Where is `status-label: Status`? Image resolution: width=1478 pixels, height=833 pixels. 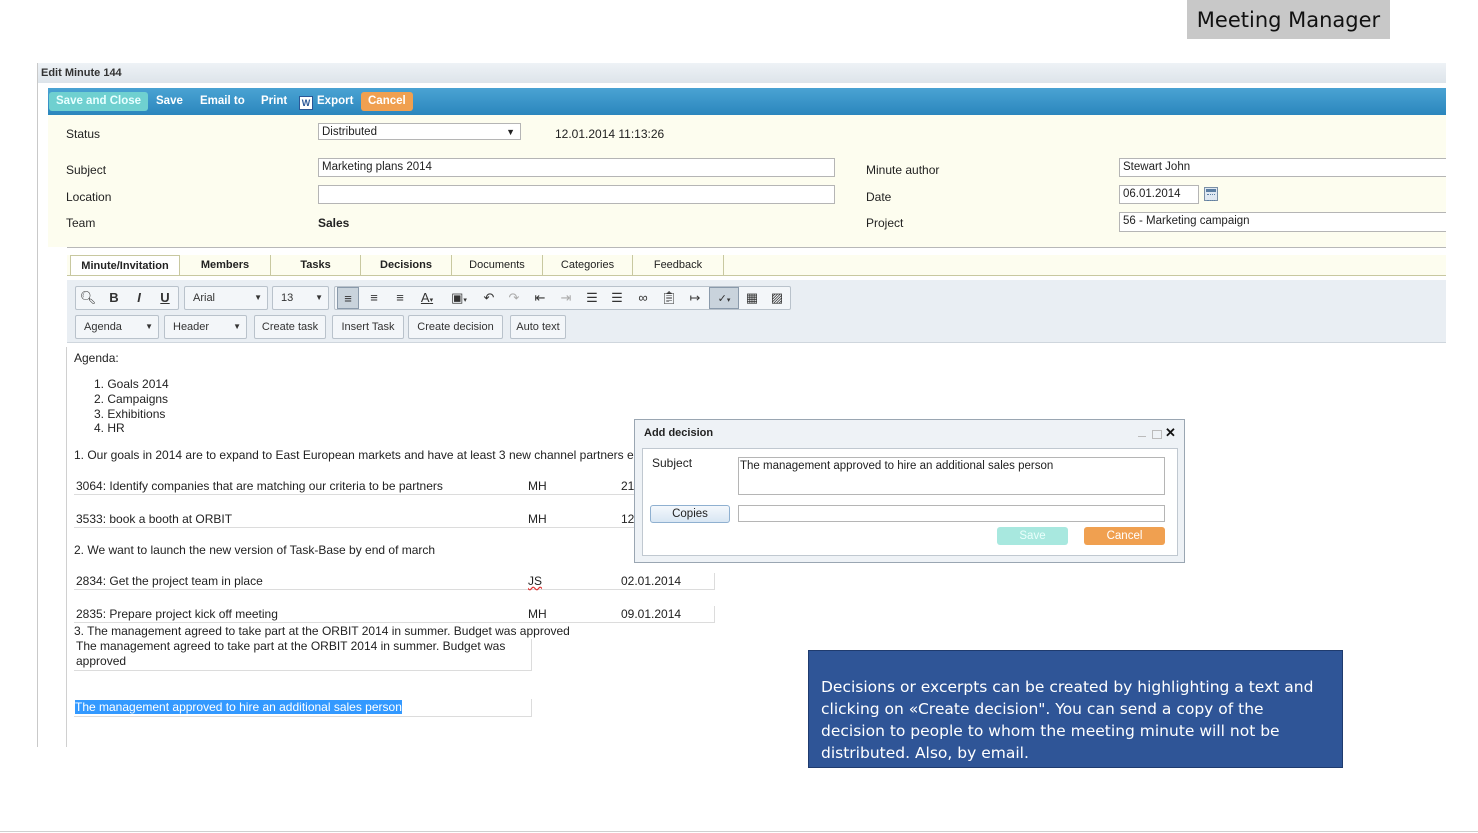
status-label: Status is located at coordinates (83, 134).